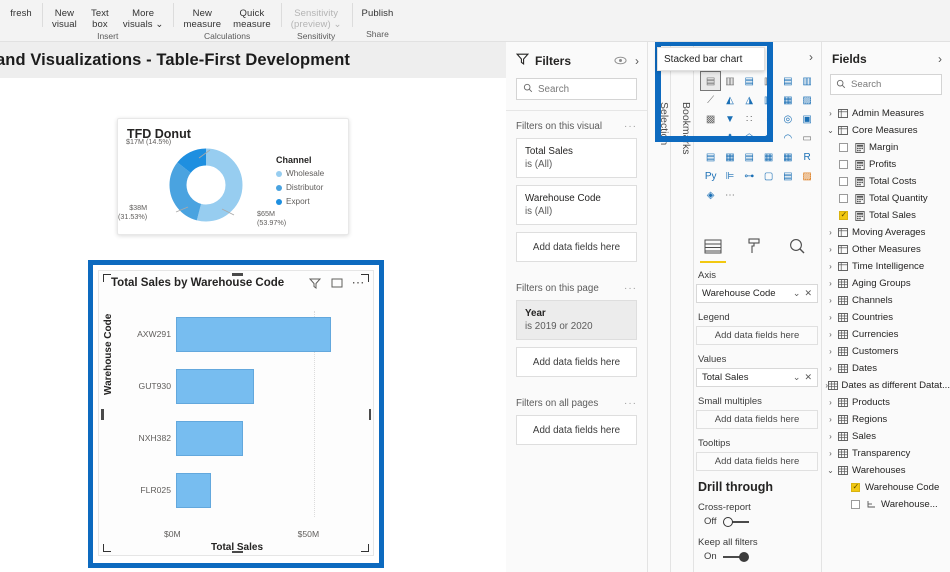 The image size is (950, 572). What do you see at coordinates (768, 176) in the screenshot?
I see `qna-visual-icon: ▢` at bounding box center [768, 176].